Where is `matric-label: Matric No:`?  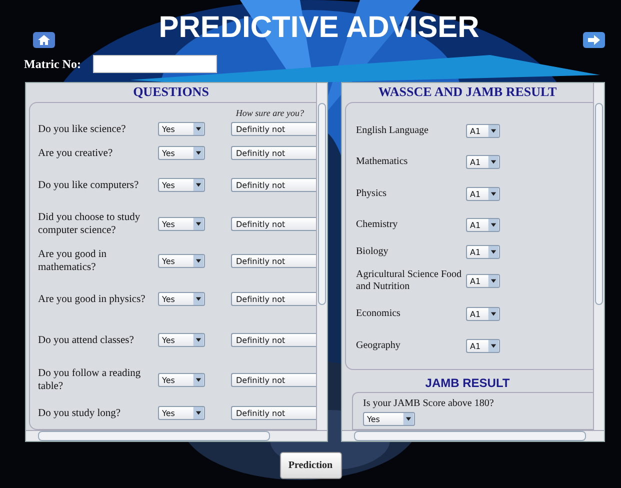 matric-label: Matric No: is located at coordinates (52, 64).